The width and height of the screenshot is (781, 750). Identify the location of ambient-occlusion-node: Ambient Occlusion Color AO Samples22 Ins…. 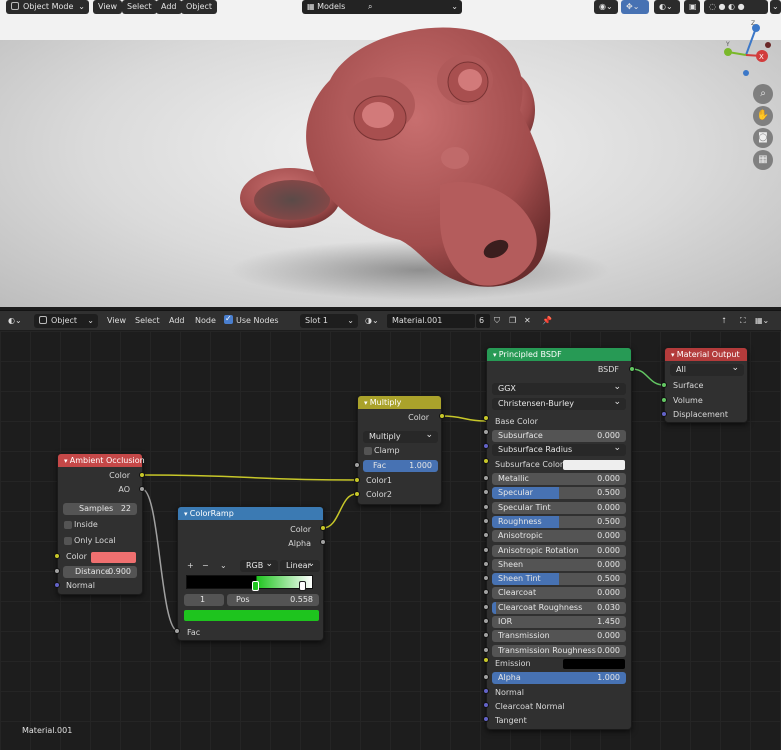
(101, 524).